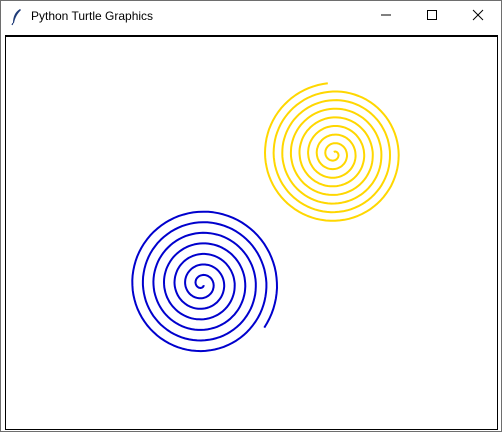 The width and height of the screenshot is (502, 432). Describe the element at coordinates (332, 152) in the screenshot. I see `yellow-spiral` at that location.